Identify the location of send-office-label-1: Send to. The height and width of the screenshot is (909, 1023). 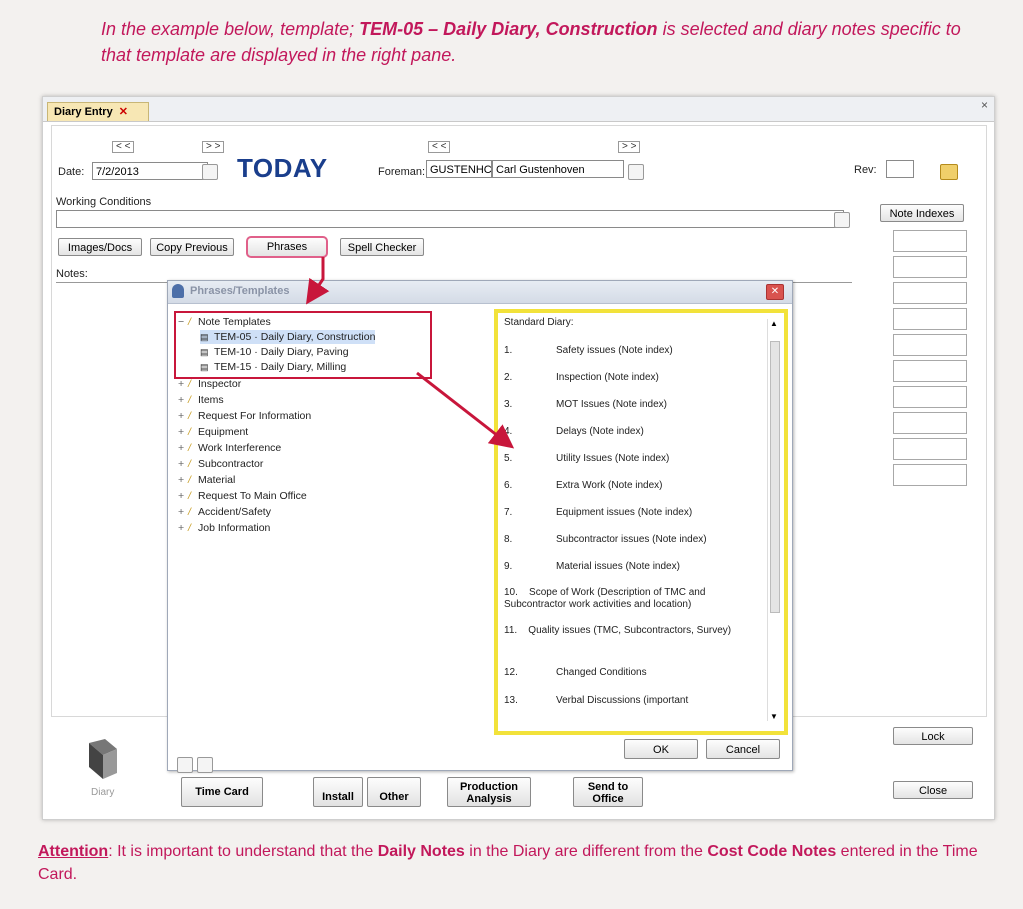
(608, 787).